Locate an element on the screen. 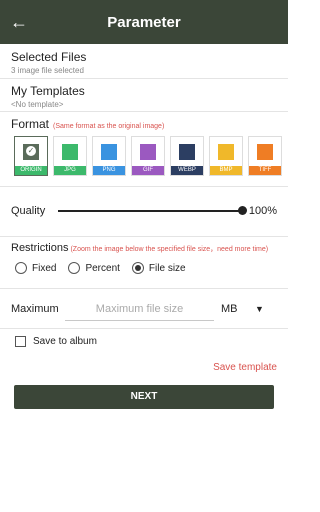  radio-percent-label: Percent is located at coordinates (102, 268).